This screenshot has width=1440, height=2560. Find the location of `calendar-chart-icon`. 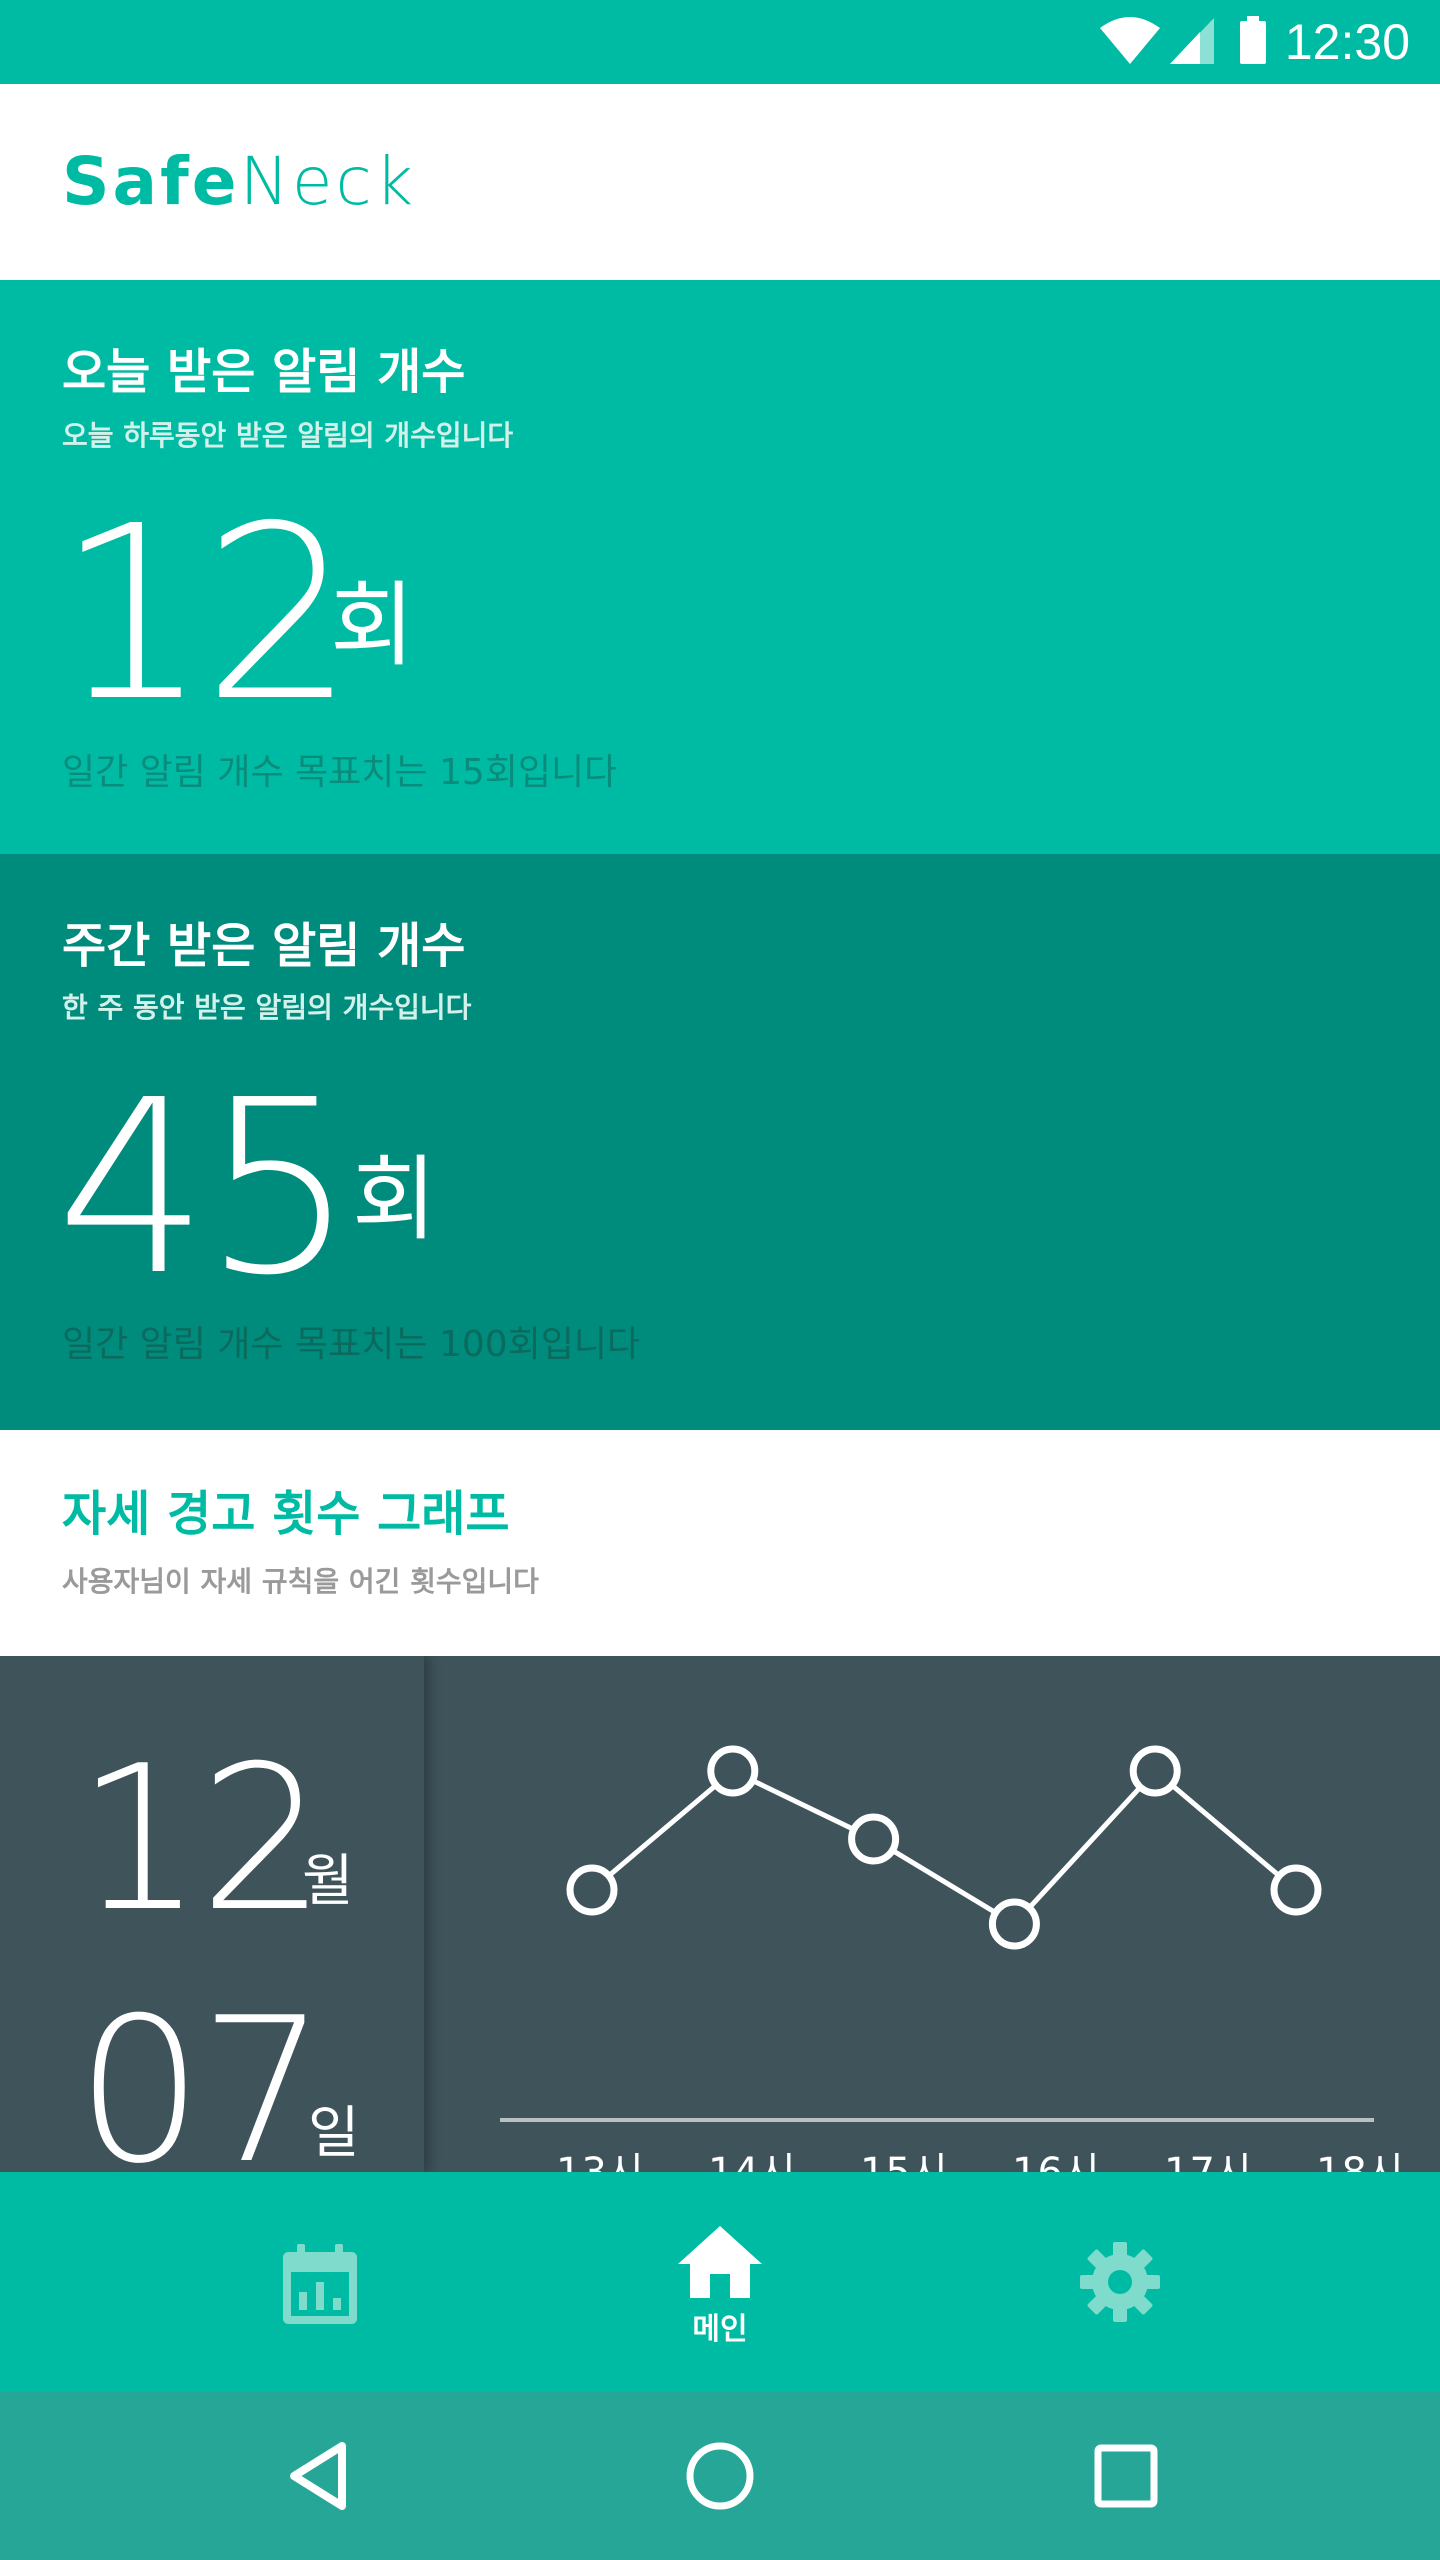

calendar-chart-icon is located at coordinates (320, 2284).